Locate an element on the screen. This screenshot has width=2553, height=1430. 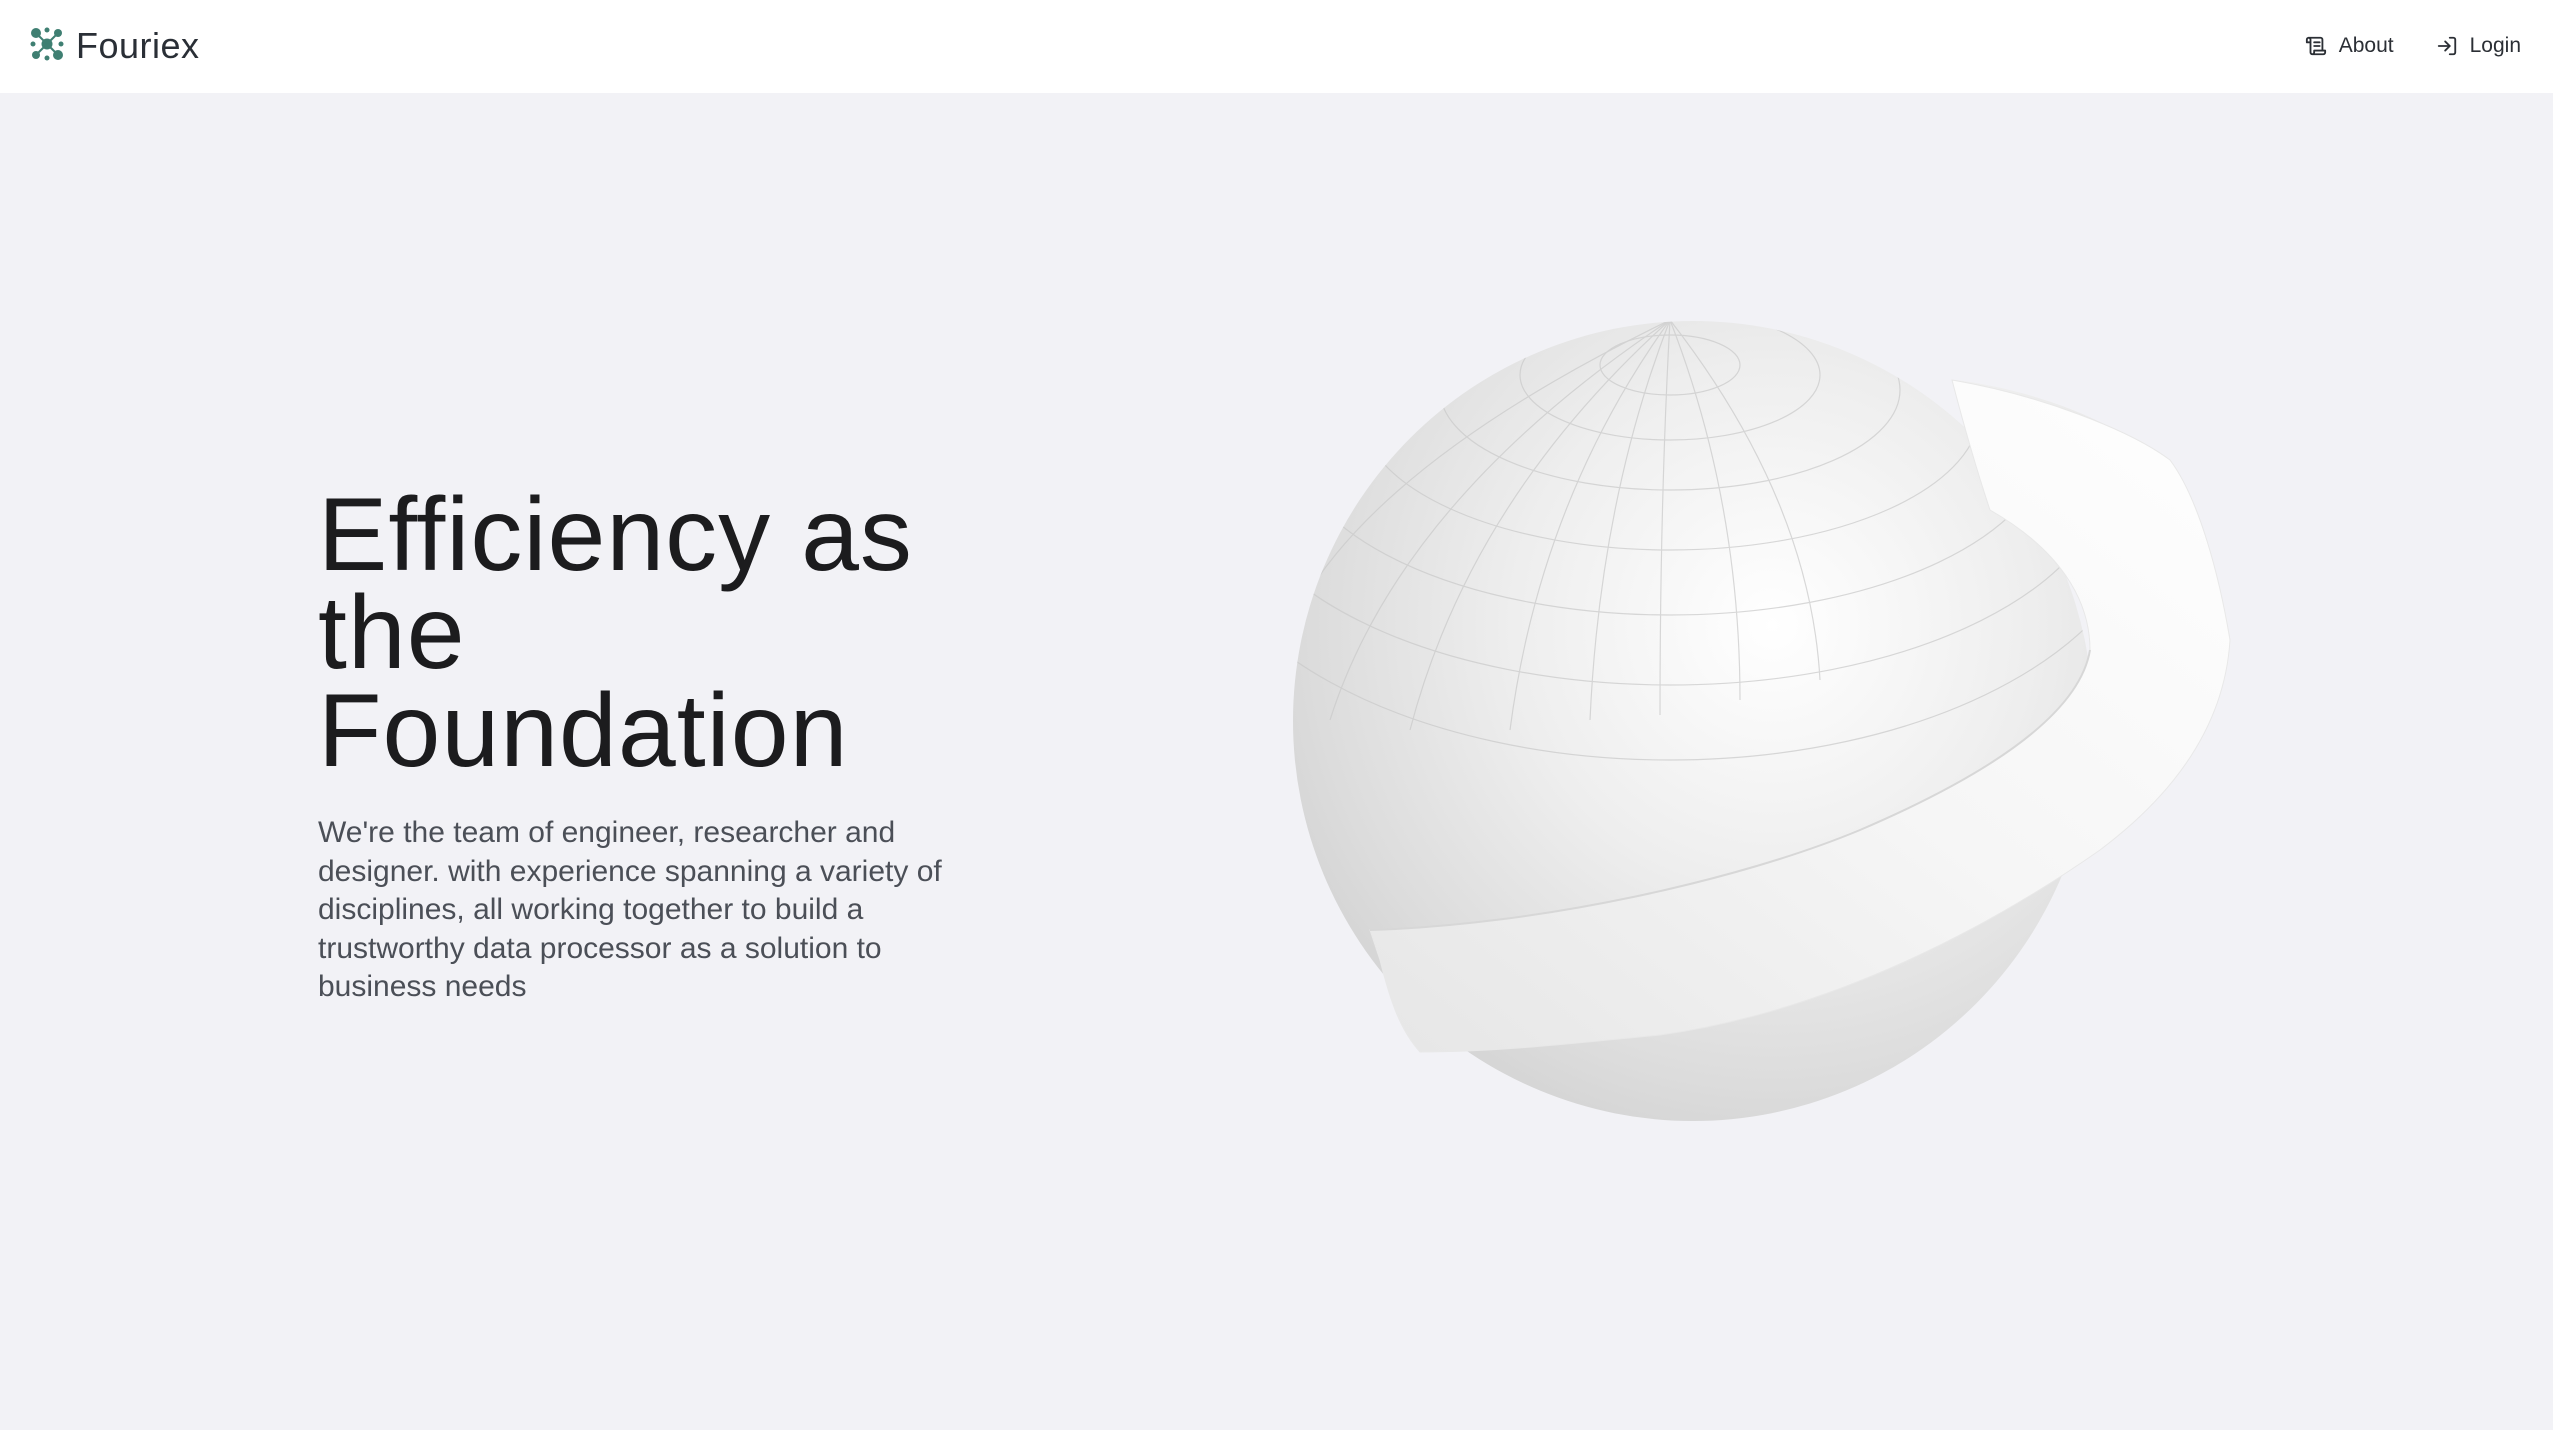
nav-about-link: About is located at coordinates (2349, 46).